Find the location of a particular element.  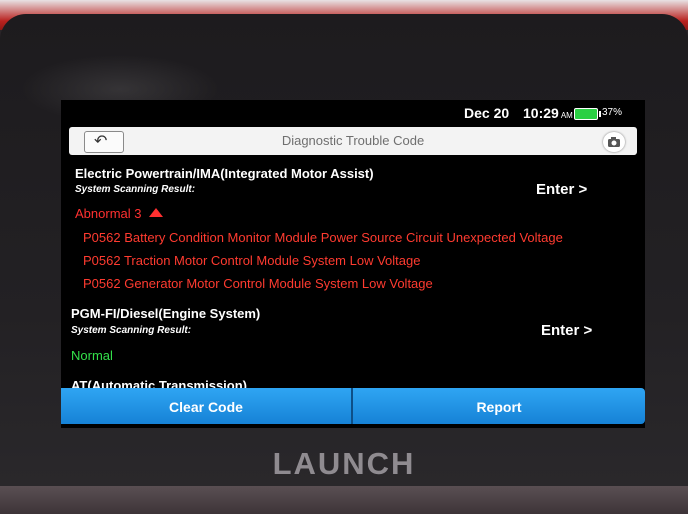

page-title: Diagnostic Trouble Code is located at coordinates (353, 140).